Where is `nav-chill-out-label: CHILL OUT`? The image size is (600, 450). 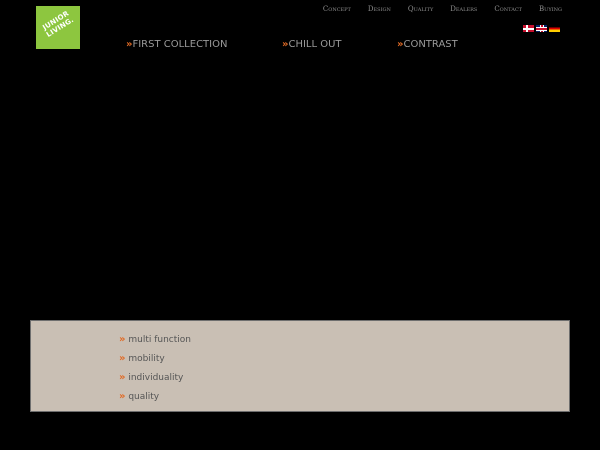 nav-chill-out-label: CHILL OUT is located at coordinates (315, 44).